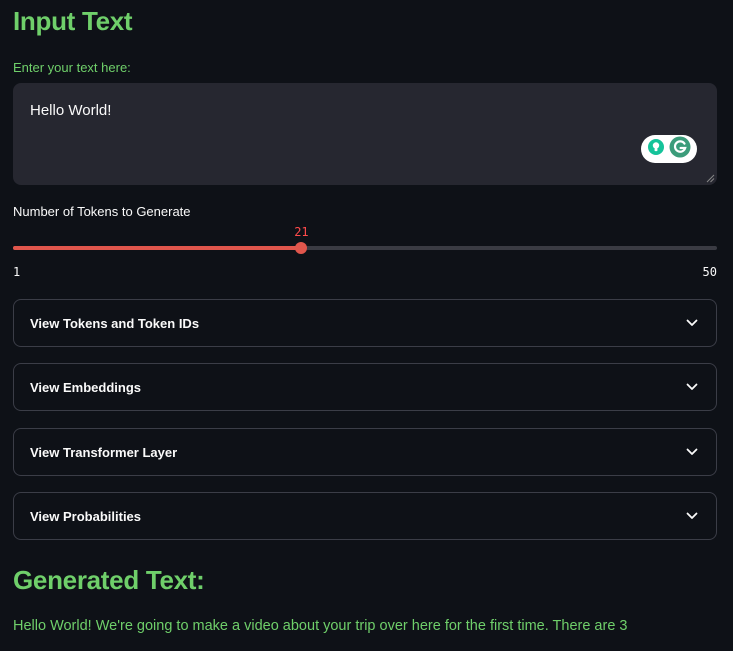 The height and width of the screenshot is (651, 733). Describe the element at coordinates (73, 21) in the screenshot. I see `input-heading: Input Text` at that location.